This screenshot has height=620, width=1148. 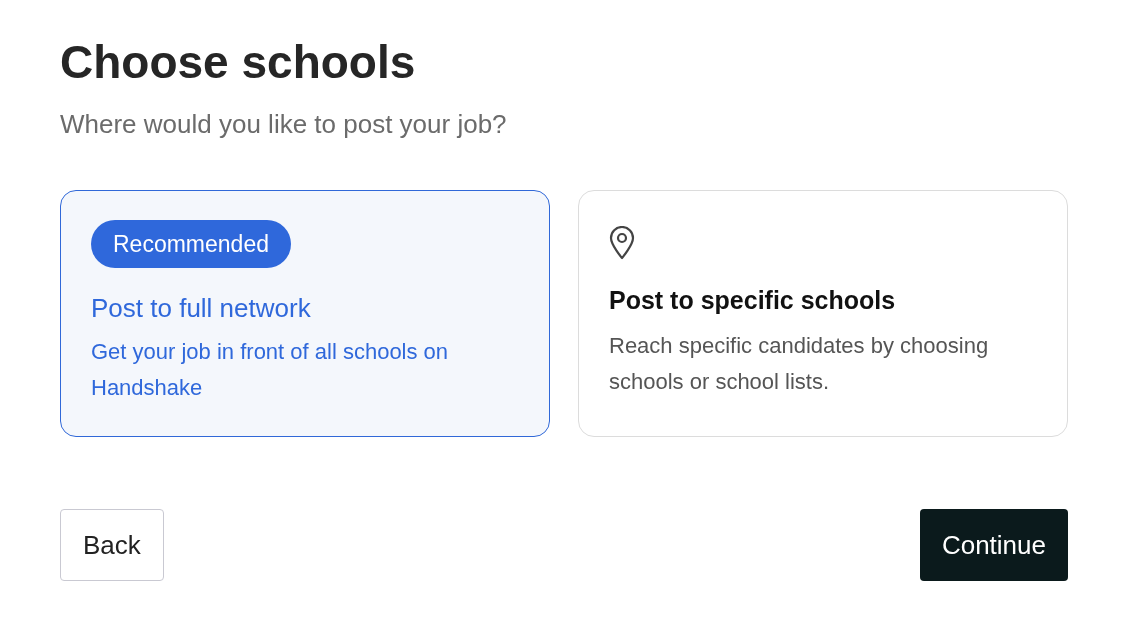 I want to click on location-pin-icon, so click(x=622, y=243).